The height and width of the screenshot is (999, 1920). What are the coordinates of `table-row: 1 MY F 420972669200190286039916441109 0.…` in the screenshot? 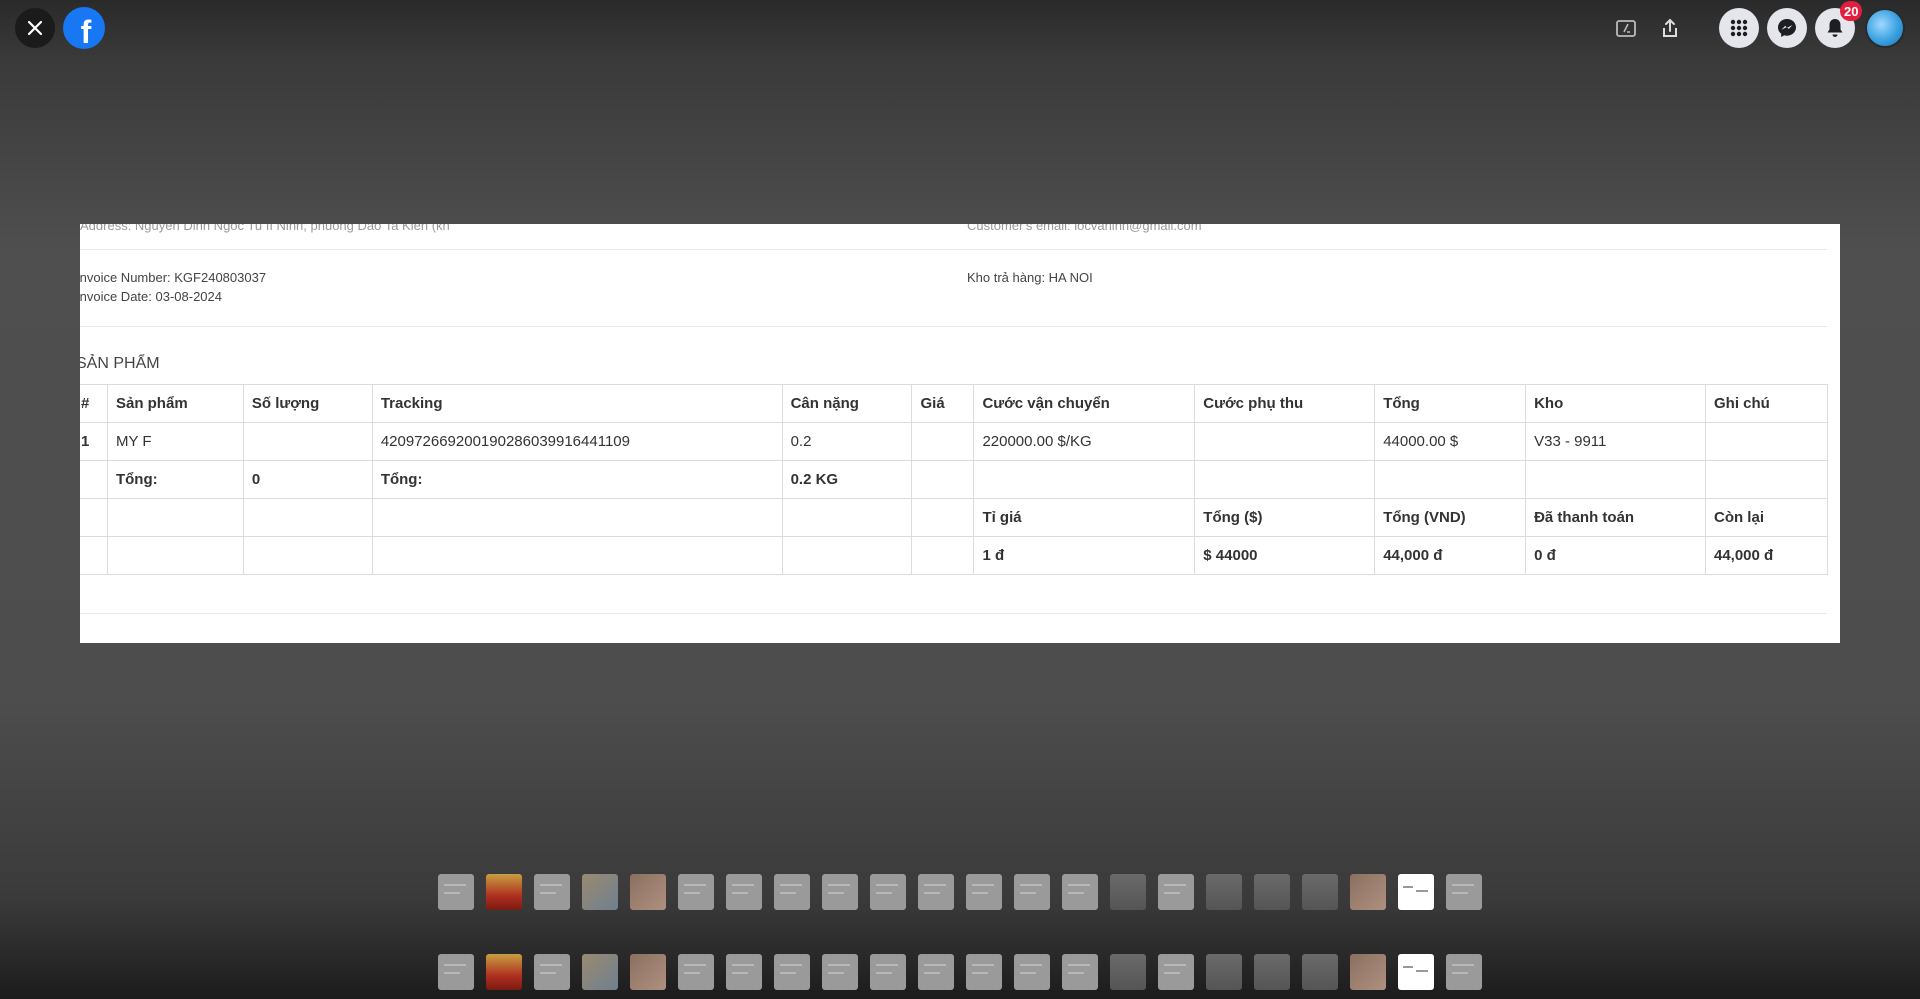 It's located at (954, 441).